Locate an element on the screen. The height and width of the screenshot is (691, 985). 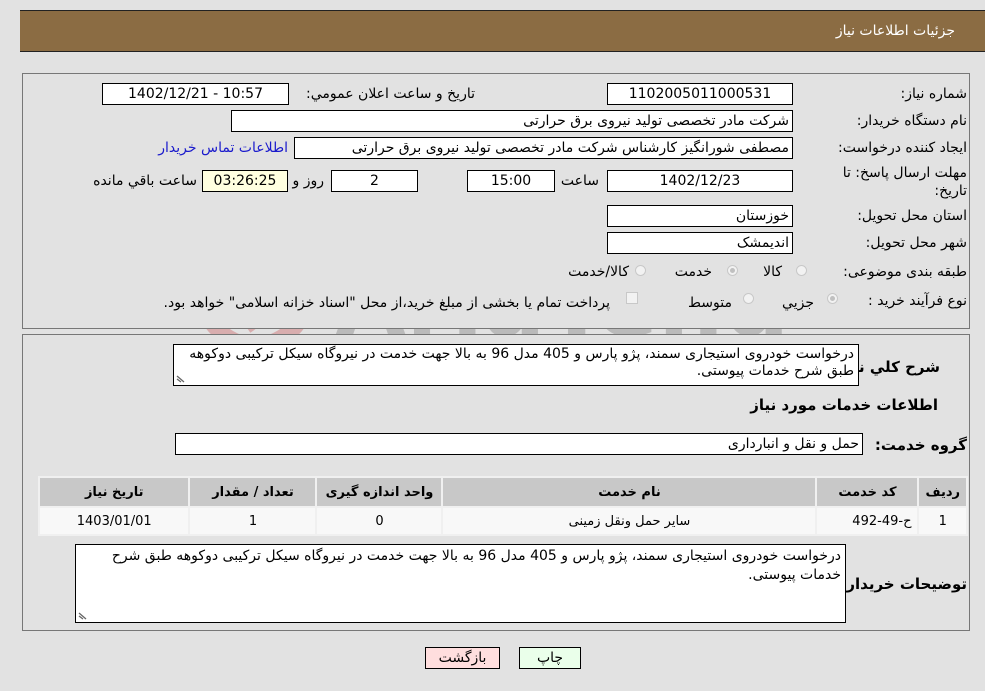
deadline-label: مهلت ارسال پاسخ: تا is located at coordinates (904, 173).